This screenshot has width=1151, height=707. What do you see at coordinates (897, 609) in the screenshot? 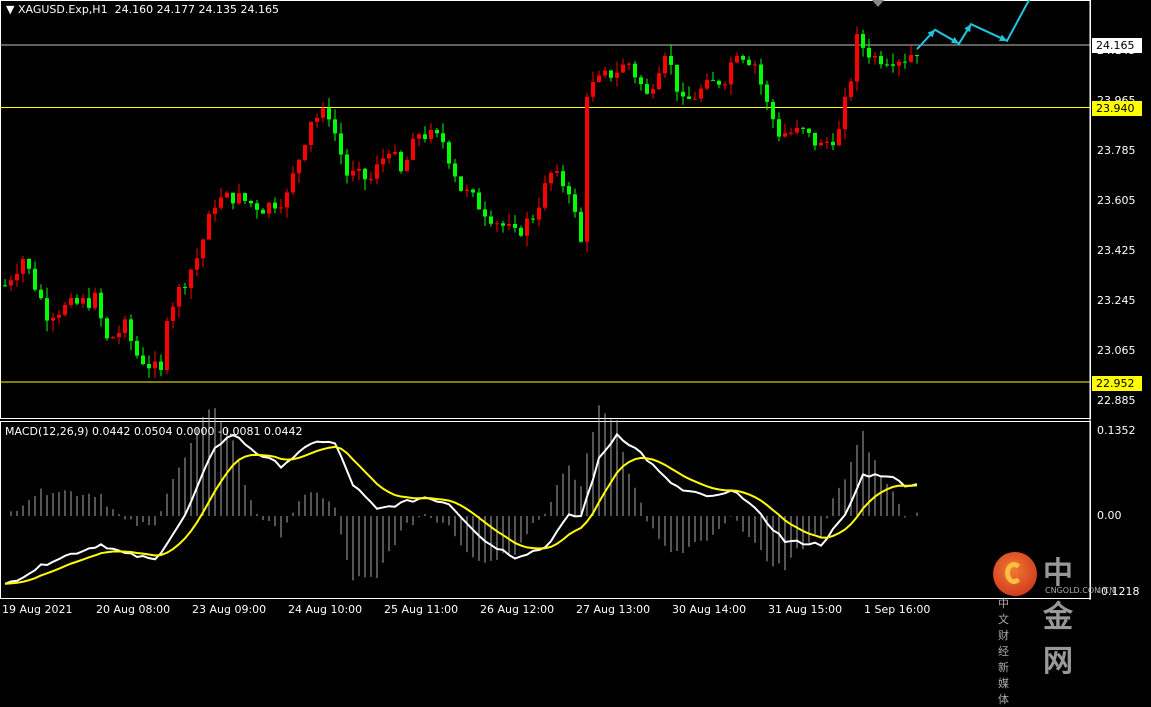
I see `time-tick: 1 Sep 16:00` at bounding box center [897, 609].